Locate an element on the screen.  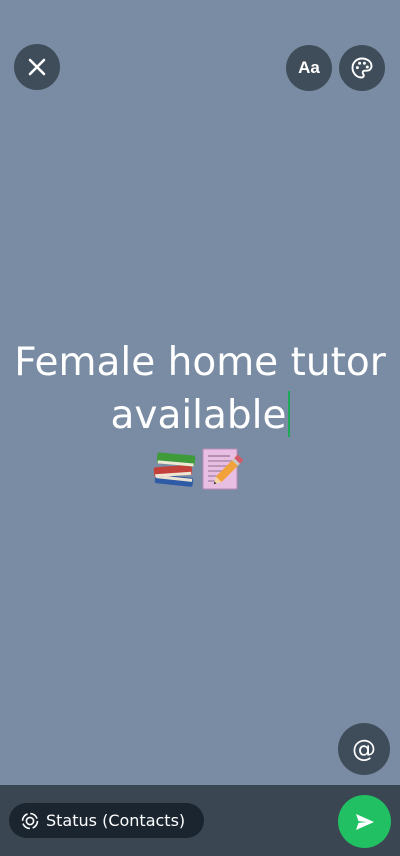
books-emoji-icon is located at coordinates (174, 469).